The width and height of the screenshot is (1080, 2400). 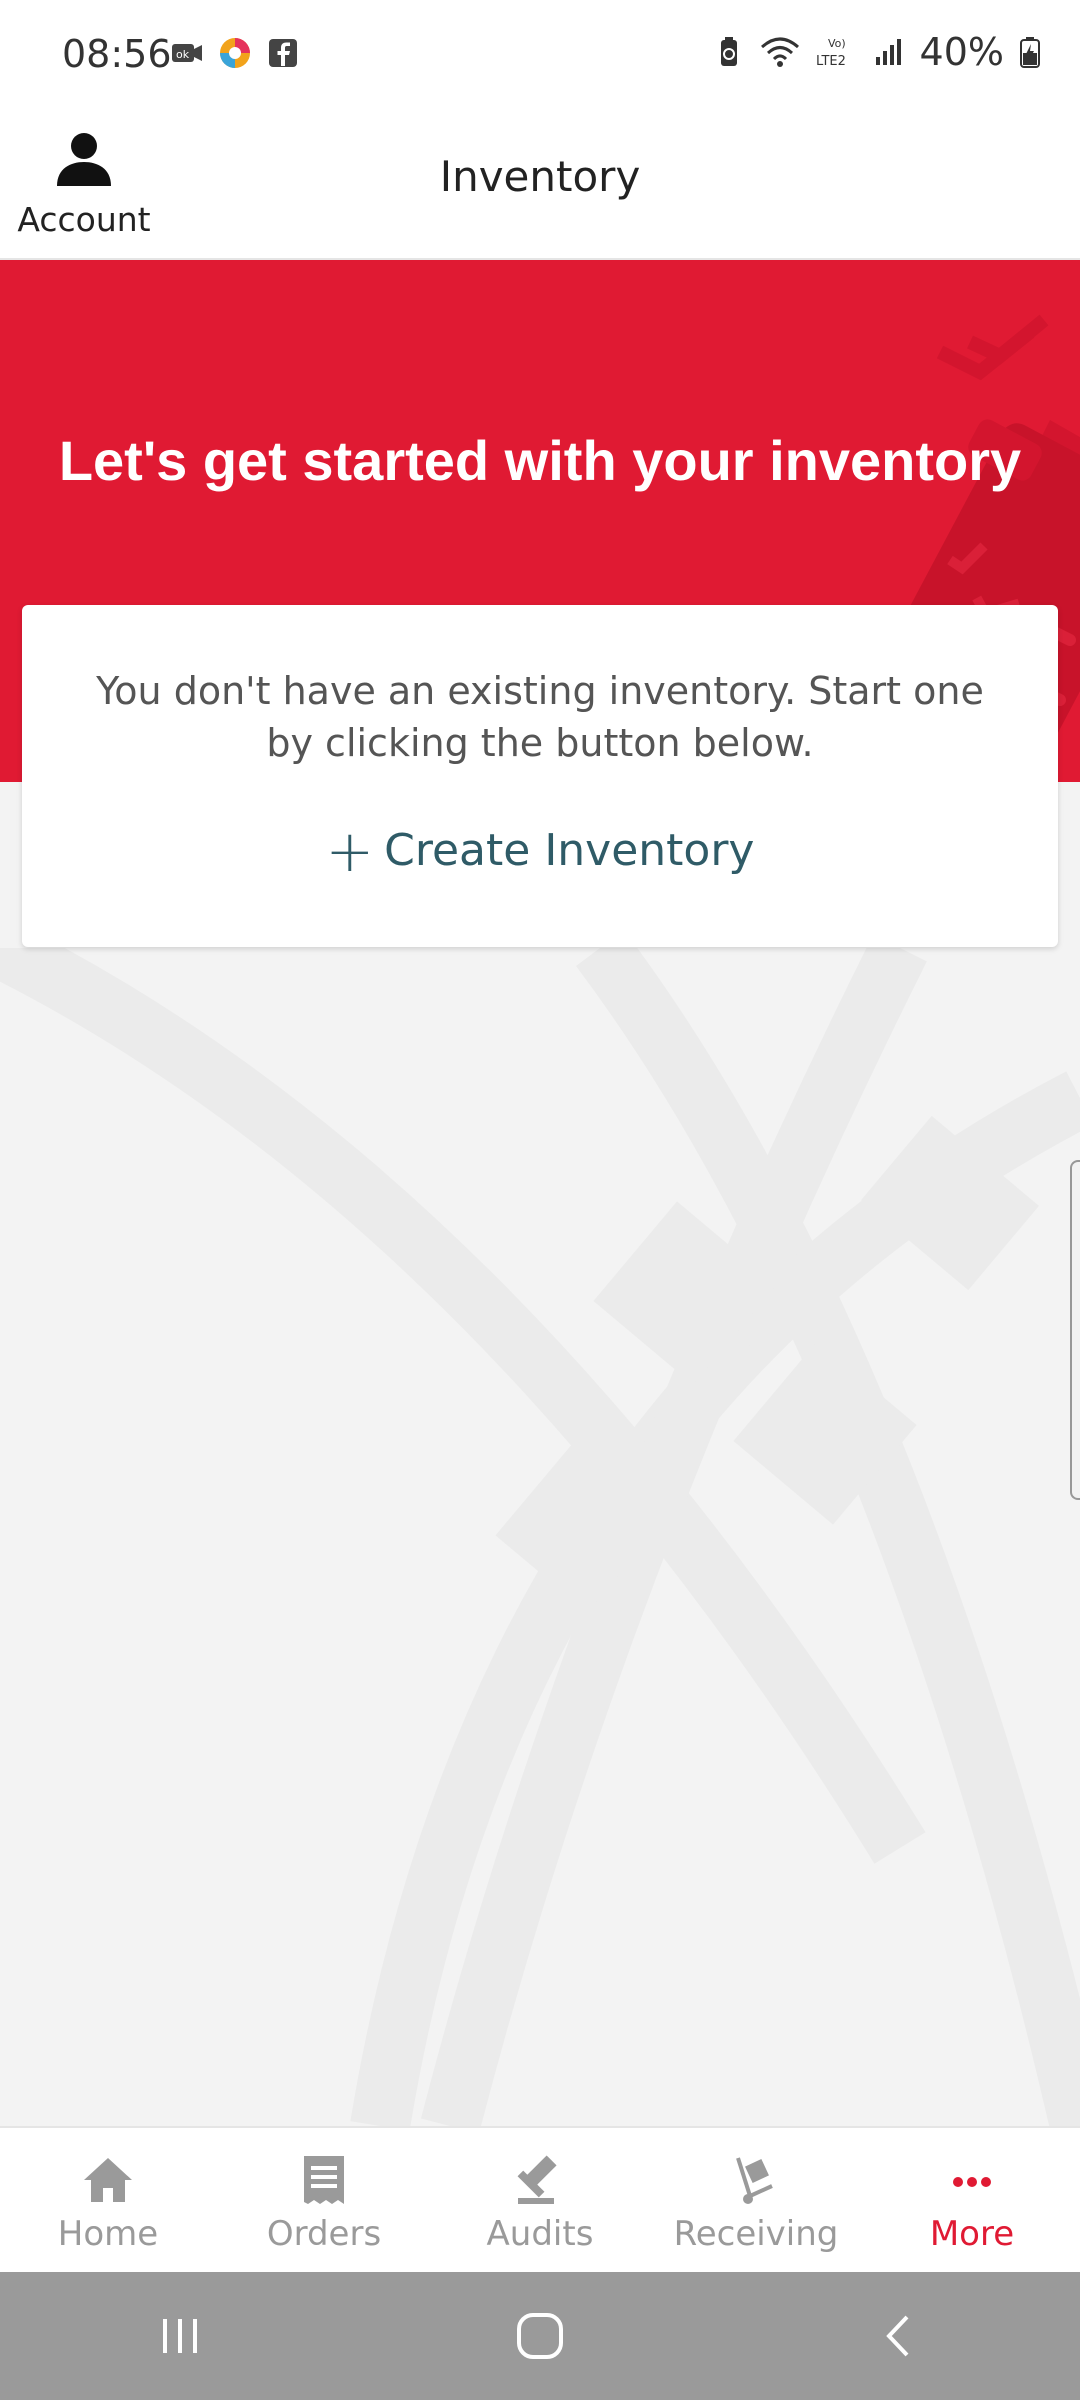 I want to click on system-navigation-bar, so click(x=540, y=2336).